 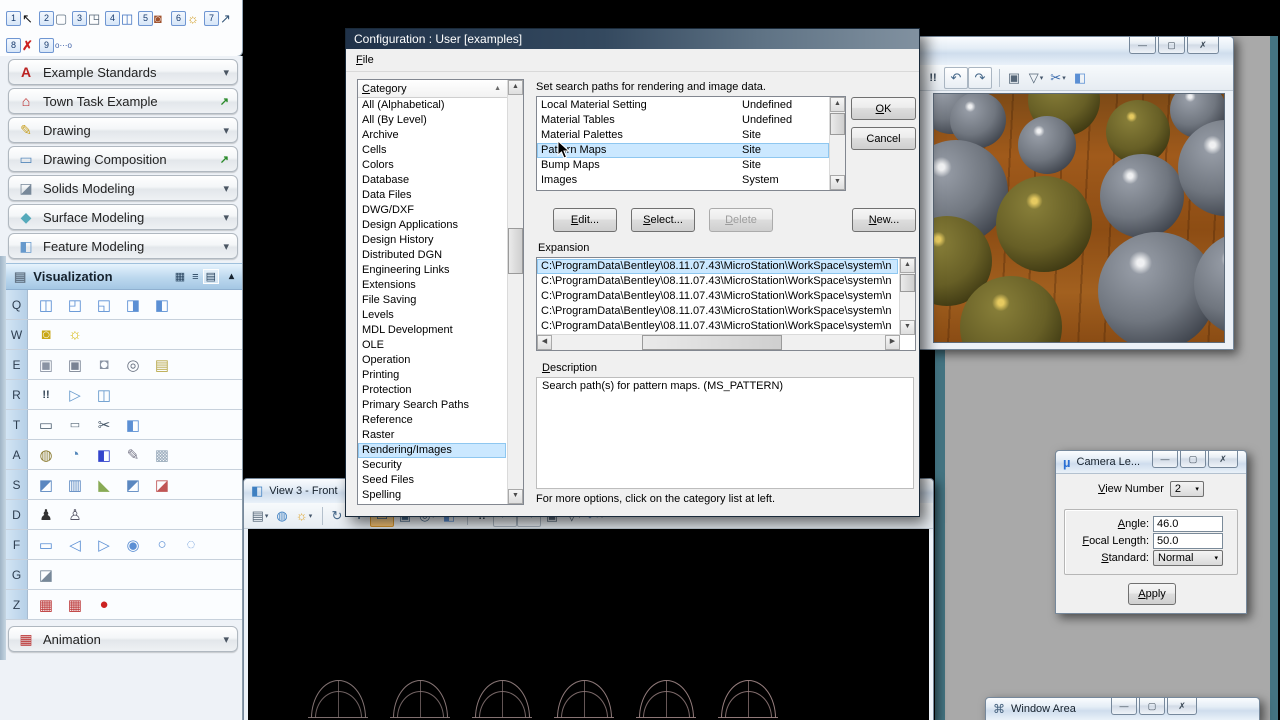 I want to click on icon-view-stacked: ▤, so click(x=210, y=276).